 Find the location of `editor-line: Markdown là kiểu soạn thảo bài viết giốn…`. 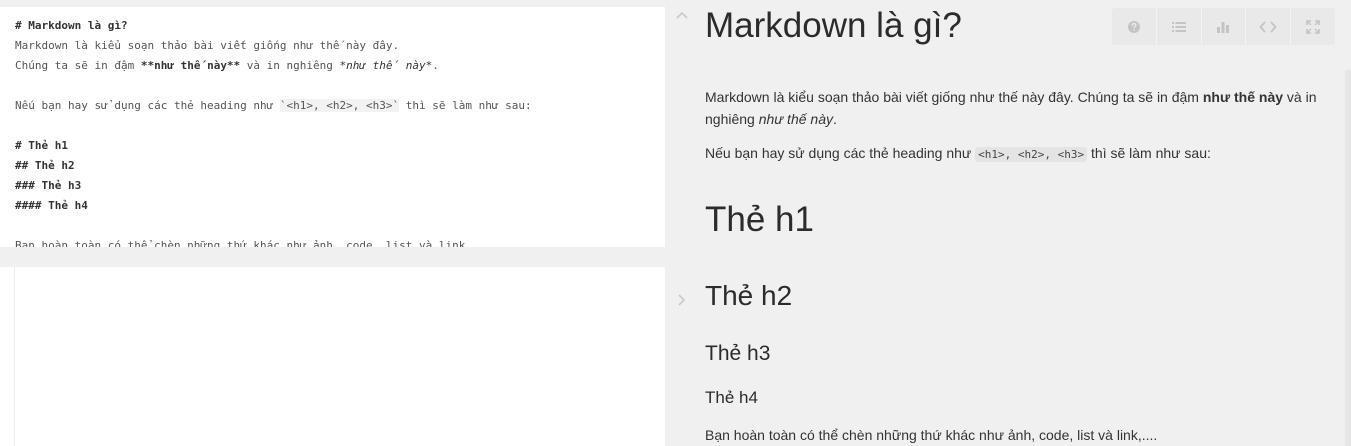

editor-line: Markdown là kiểu soạn thảo bài viết giốn… is located at coordinates (207, 45).